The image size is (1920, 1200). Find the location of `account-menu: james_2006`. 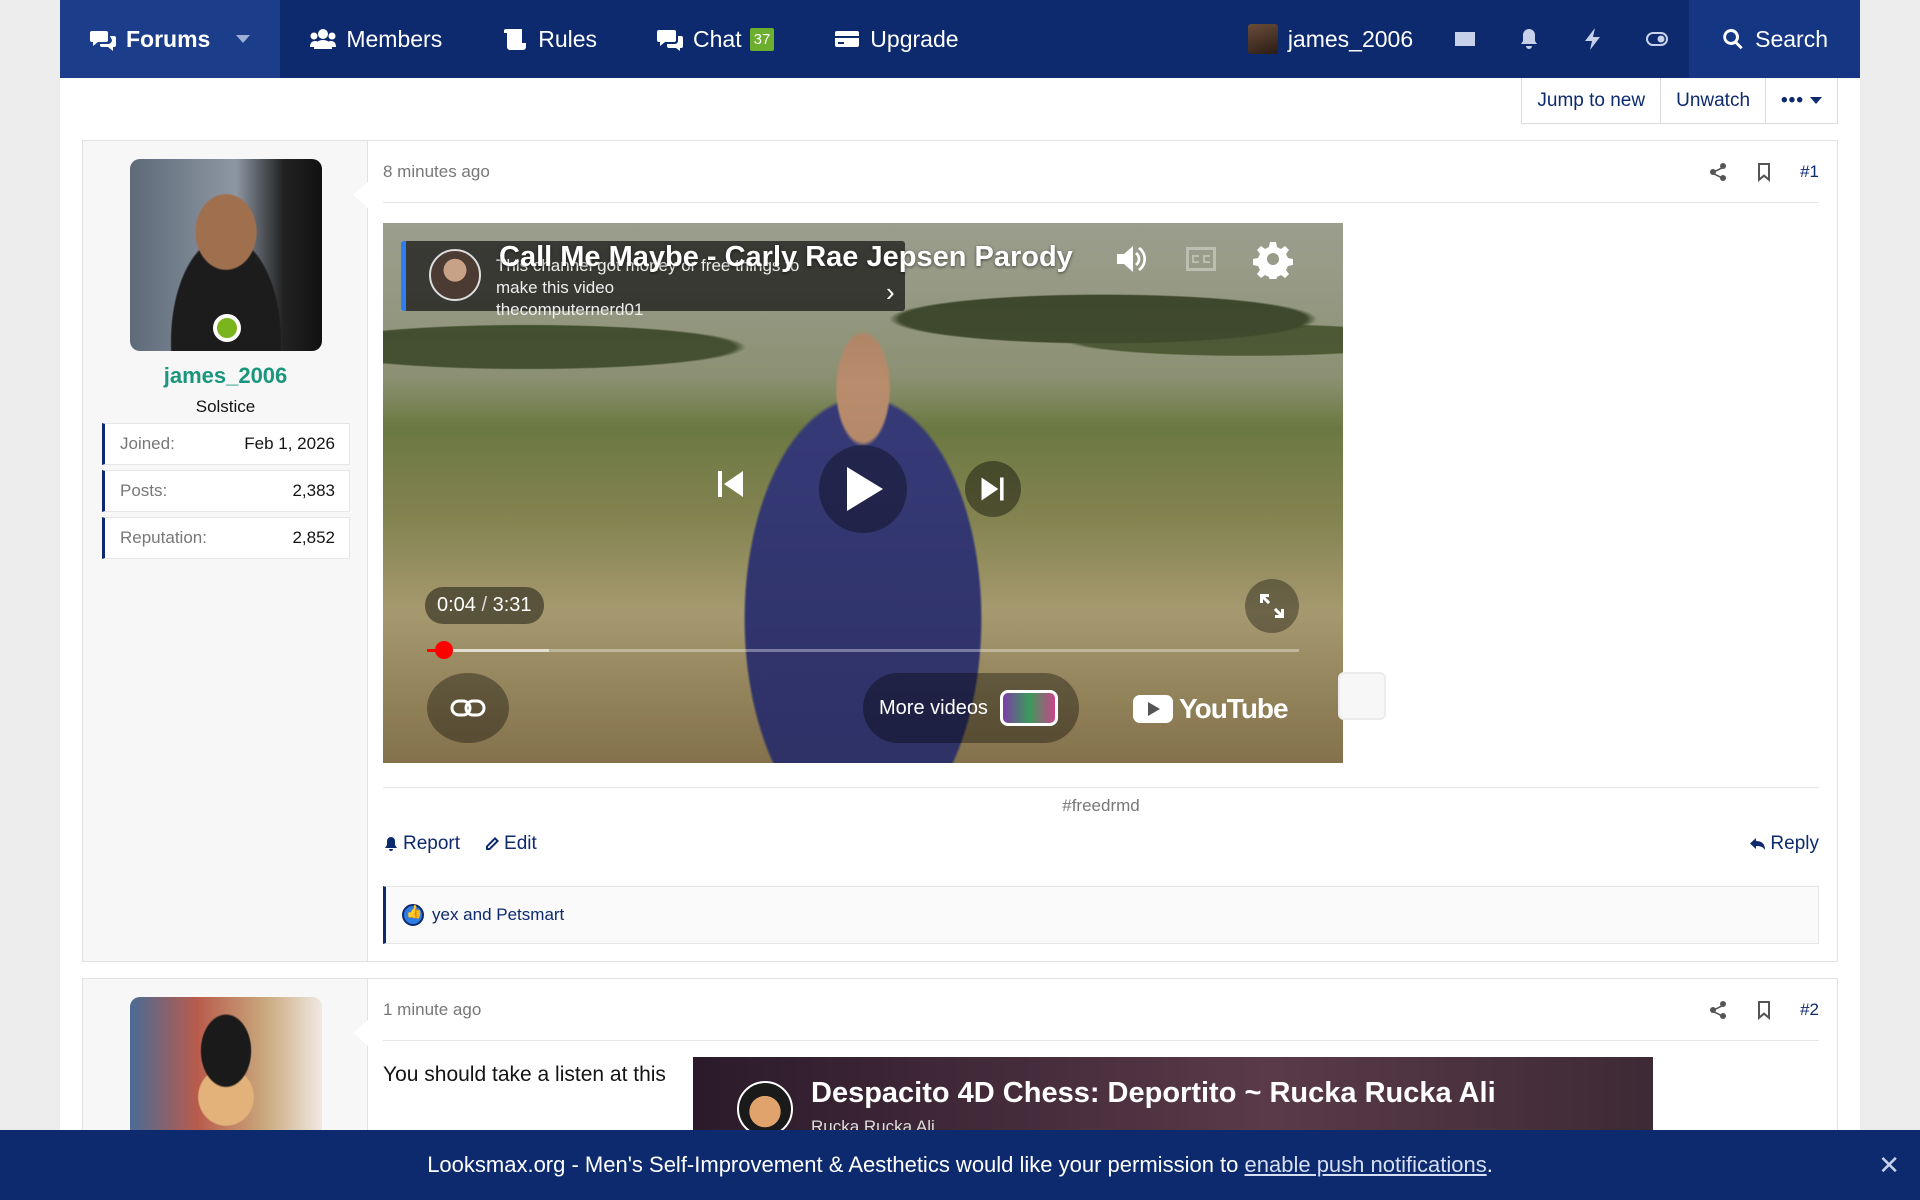

account-menu: james_2006 is located at coordinates (1330, 39).